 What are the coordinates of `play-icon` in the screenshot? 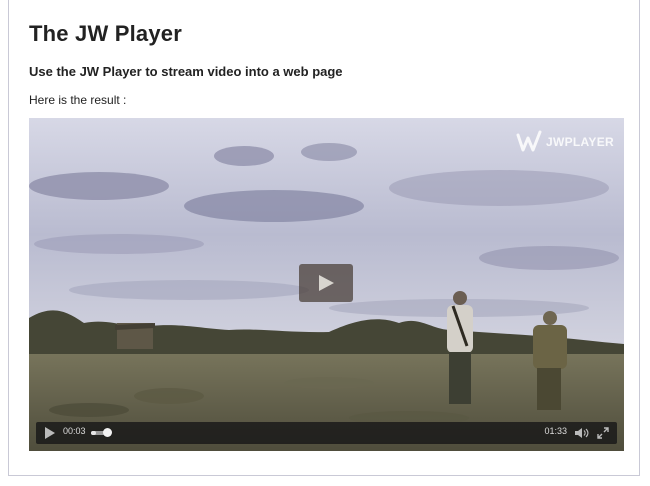 It's located at (326, 283).